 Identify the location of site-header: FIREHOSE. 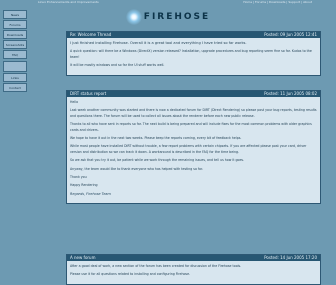
(168, 17).